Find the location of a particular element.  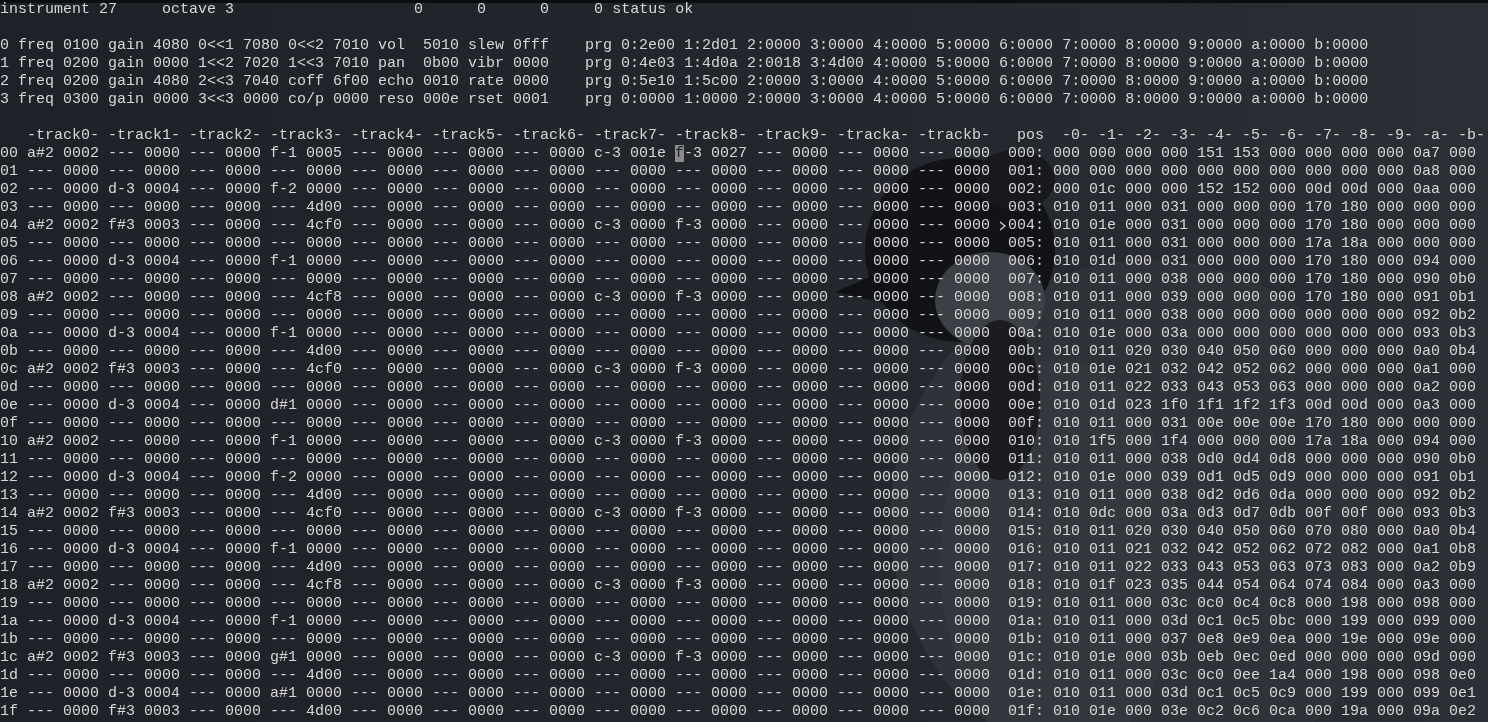

sequence-values: 010 011 000 038 000 000 000 000 000 000 092 0b2 is located at coordinates (1265, 316).